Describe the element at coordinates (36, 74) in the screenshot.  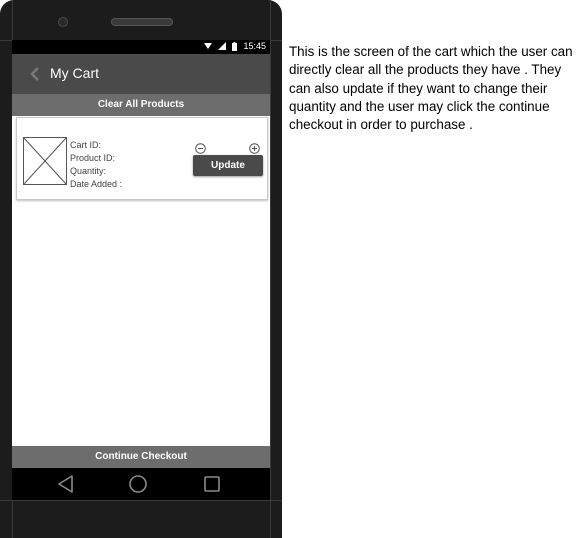
I see `back-arrow-icon` at that location.